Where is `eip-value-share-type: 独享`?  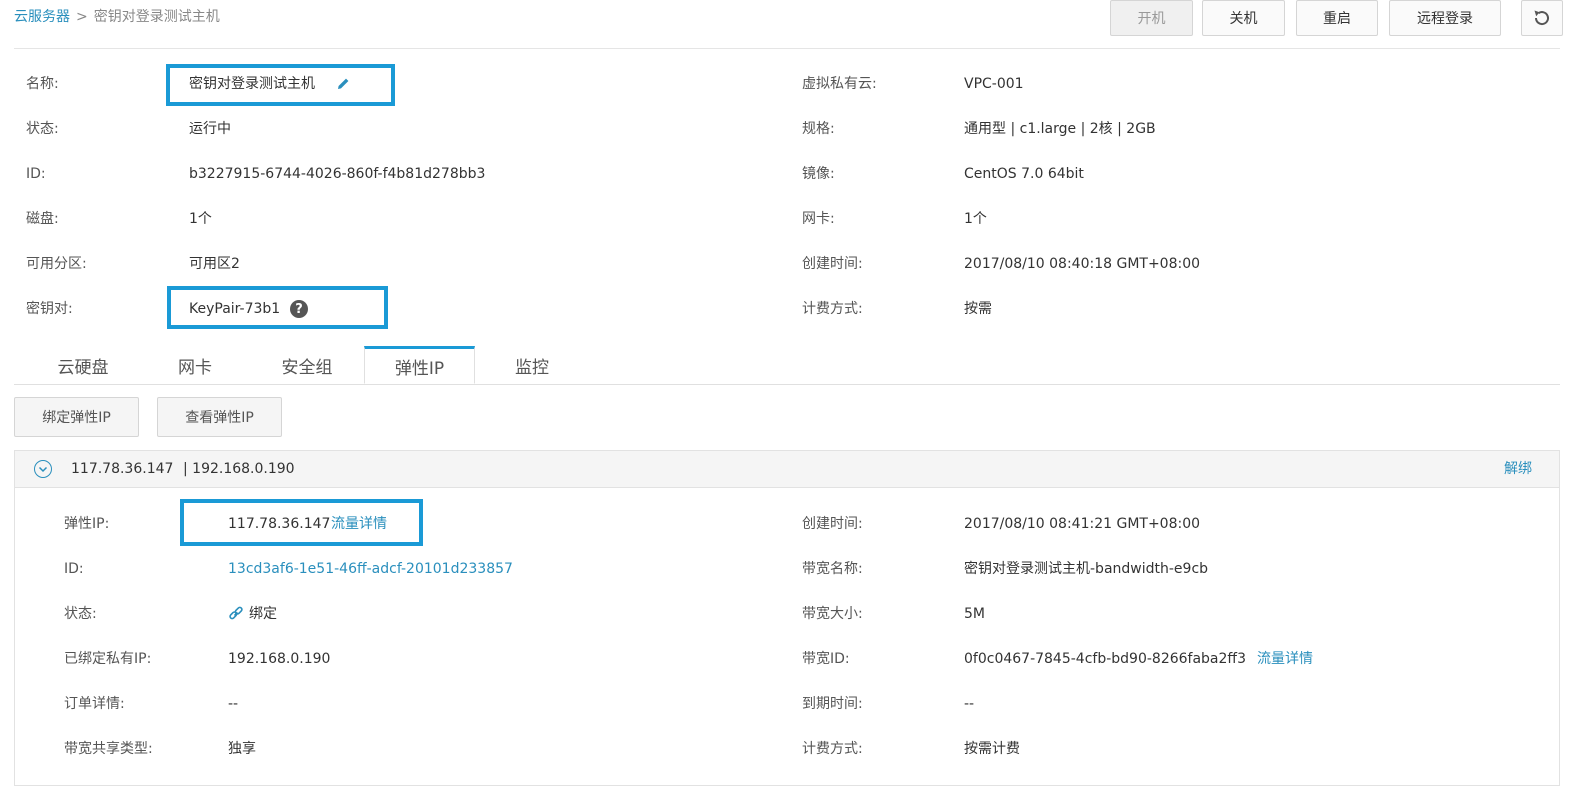 eip-value-share-type: 独享 is located at coordinates (242, 749).